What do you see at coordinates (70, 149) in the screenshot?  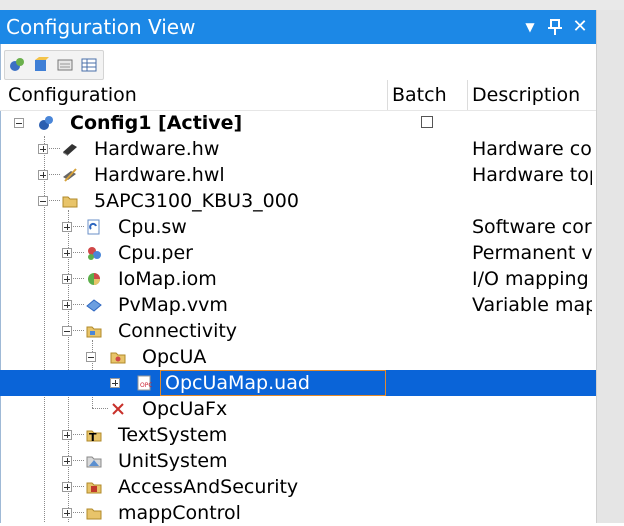 I see `hardware-icon` at bounding box center [70, 149].